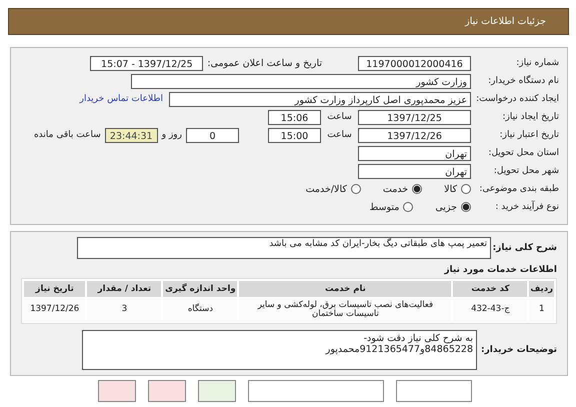 Image resolution: width=576 pixels, height=407 pixels. I want to click on notes-line: به شرح کلی نیاز دقت شود-, so click(417, 338).